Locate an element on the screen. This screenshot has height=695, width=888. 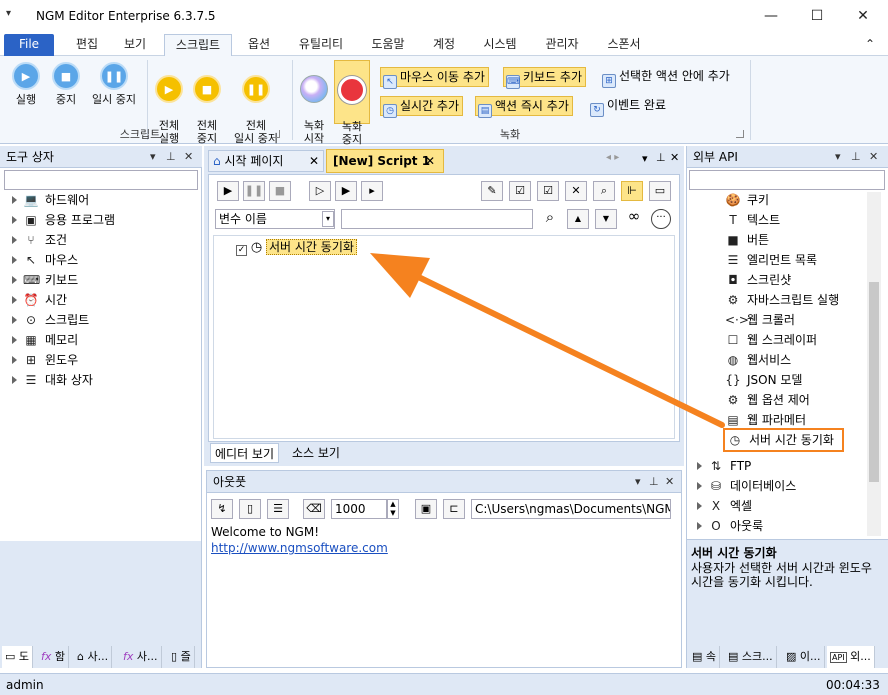
action-item-server-time: ✓ ◷ 서버 시간 동기화 is located at coordinates (296, 248).